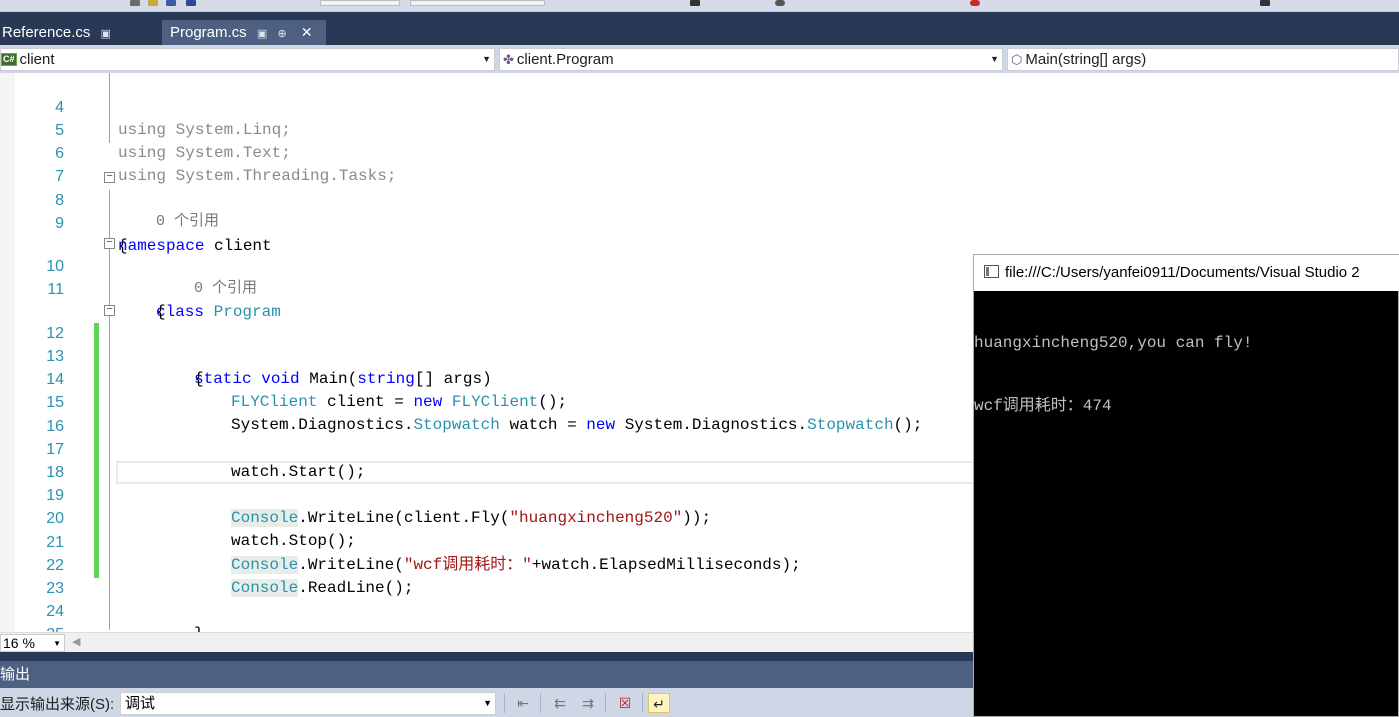 This screenshot has height=717, width=1399. I want to click on line-number: 11, so click(55, 289).